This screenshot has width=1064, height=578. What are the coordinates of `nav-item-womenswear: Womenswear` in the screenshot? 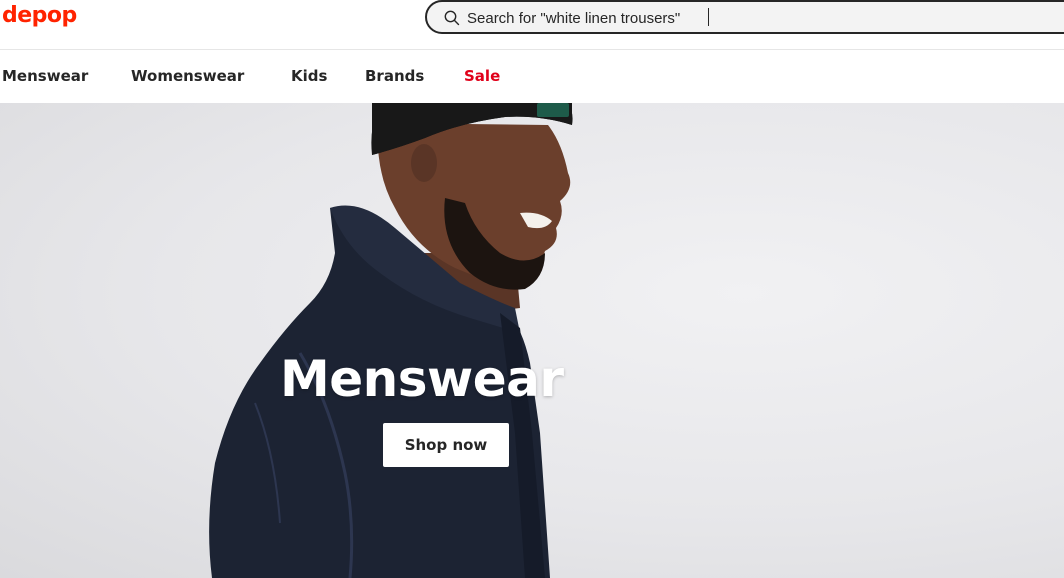 It's located at (187, 76).